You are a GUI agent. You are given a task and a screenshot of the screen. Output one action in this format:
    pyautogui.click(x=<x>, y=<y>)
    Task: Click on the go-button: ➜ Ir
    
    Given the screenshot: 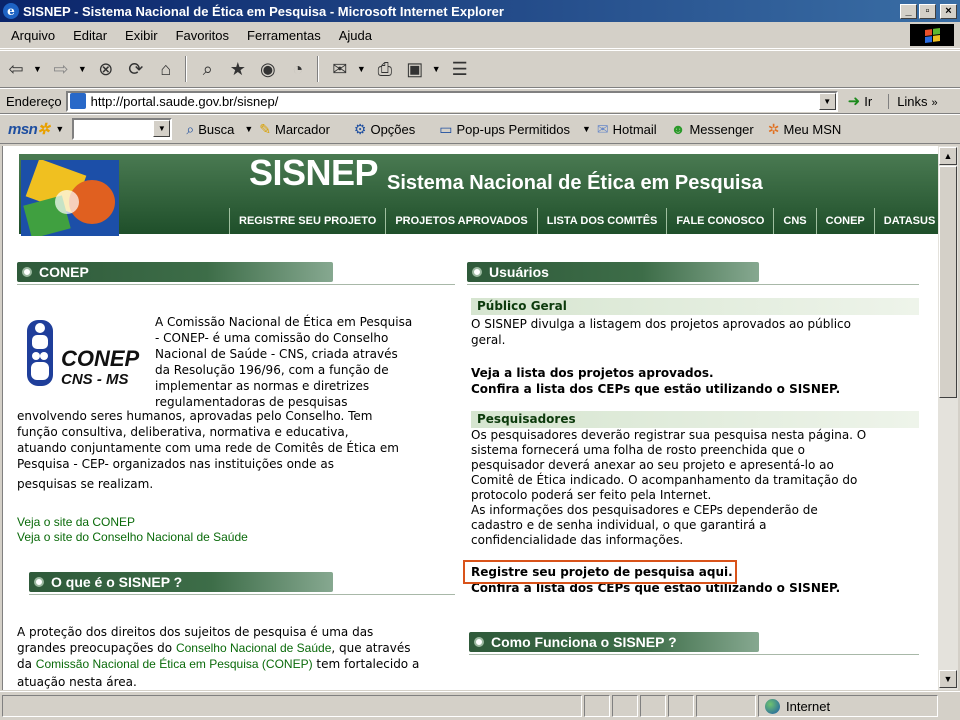 What is the action you would take?
    pyautogui.click(x=860, y=101)
    